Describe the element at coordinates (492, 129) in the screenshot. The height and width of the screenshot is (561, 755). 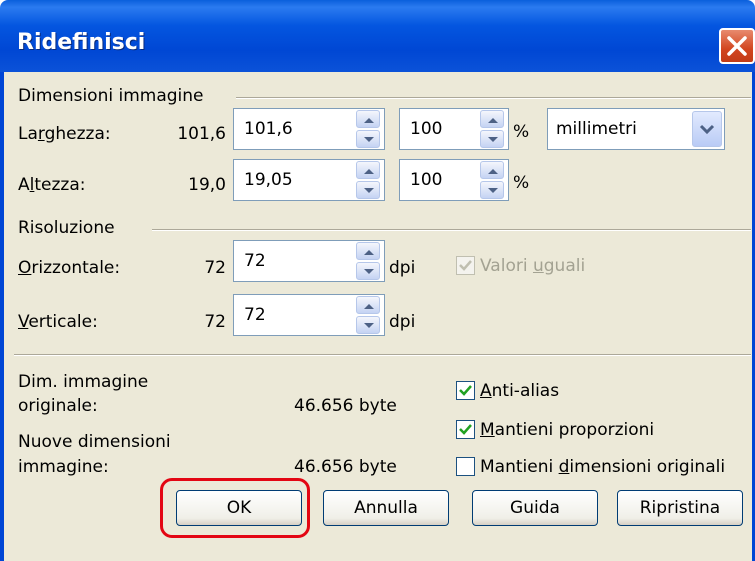
I see `width-percent-spinner` at that location.